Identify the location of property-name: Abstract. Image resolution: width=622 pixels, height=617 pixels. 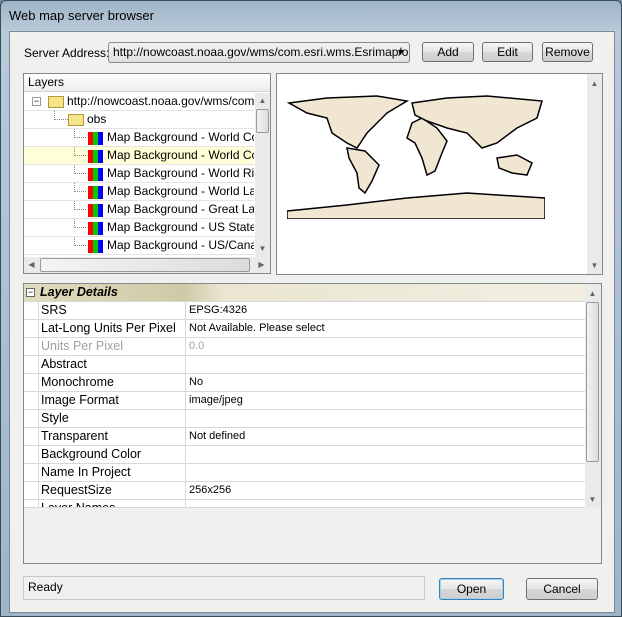
(112, 364).